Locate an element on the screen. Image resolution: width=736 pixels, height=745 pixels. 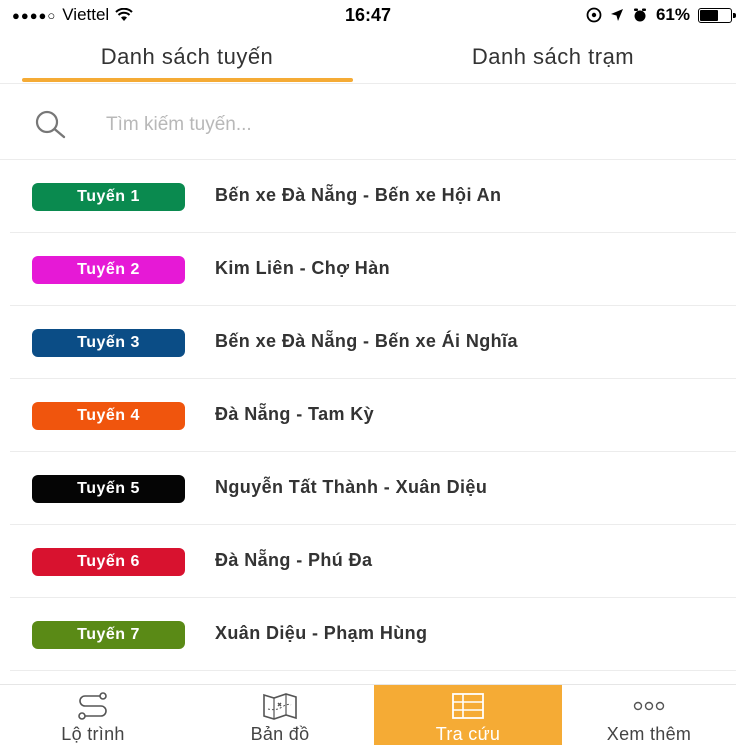
route-badge: Tuyến 6 is located at coordinates (108, 562).